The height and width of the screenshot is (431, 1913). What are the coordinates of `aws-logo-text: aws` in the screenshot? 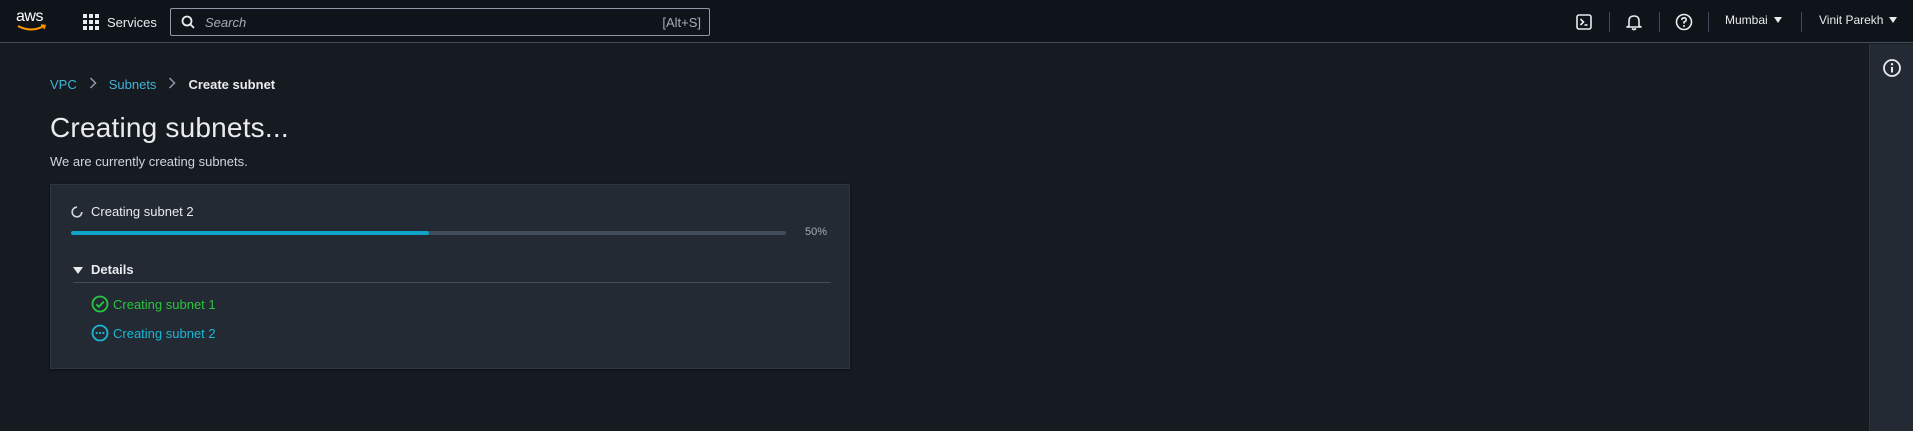 It's located at (29, 16).